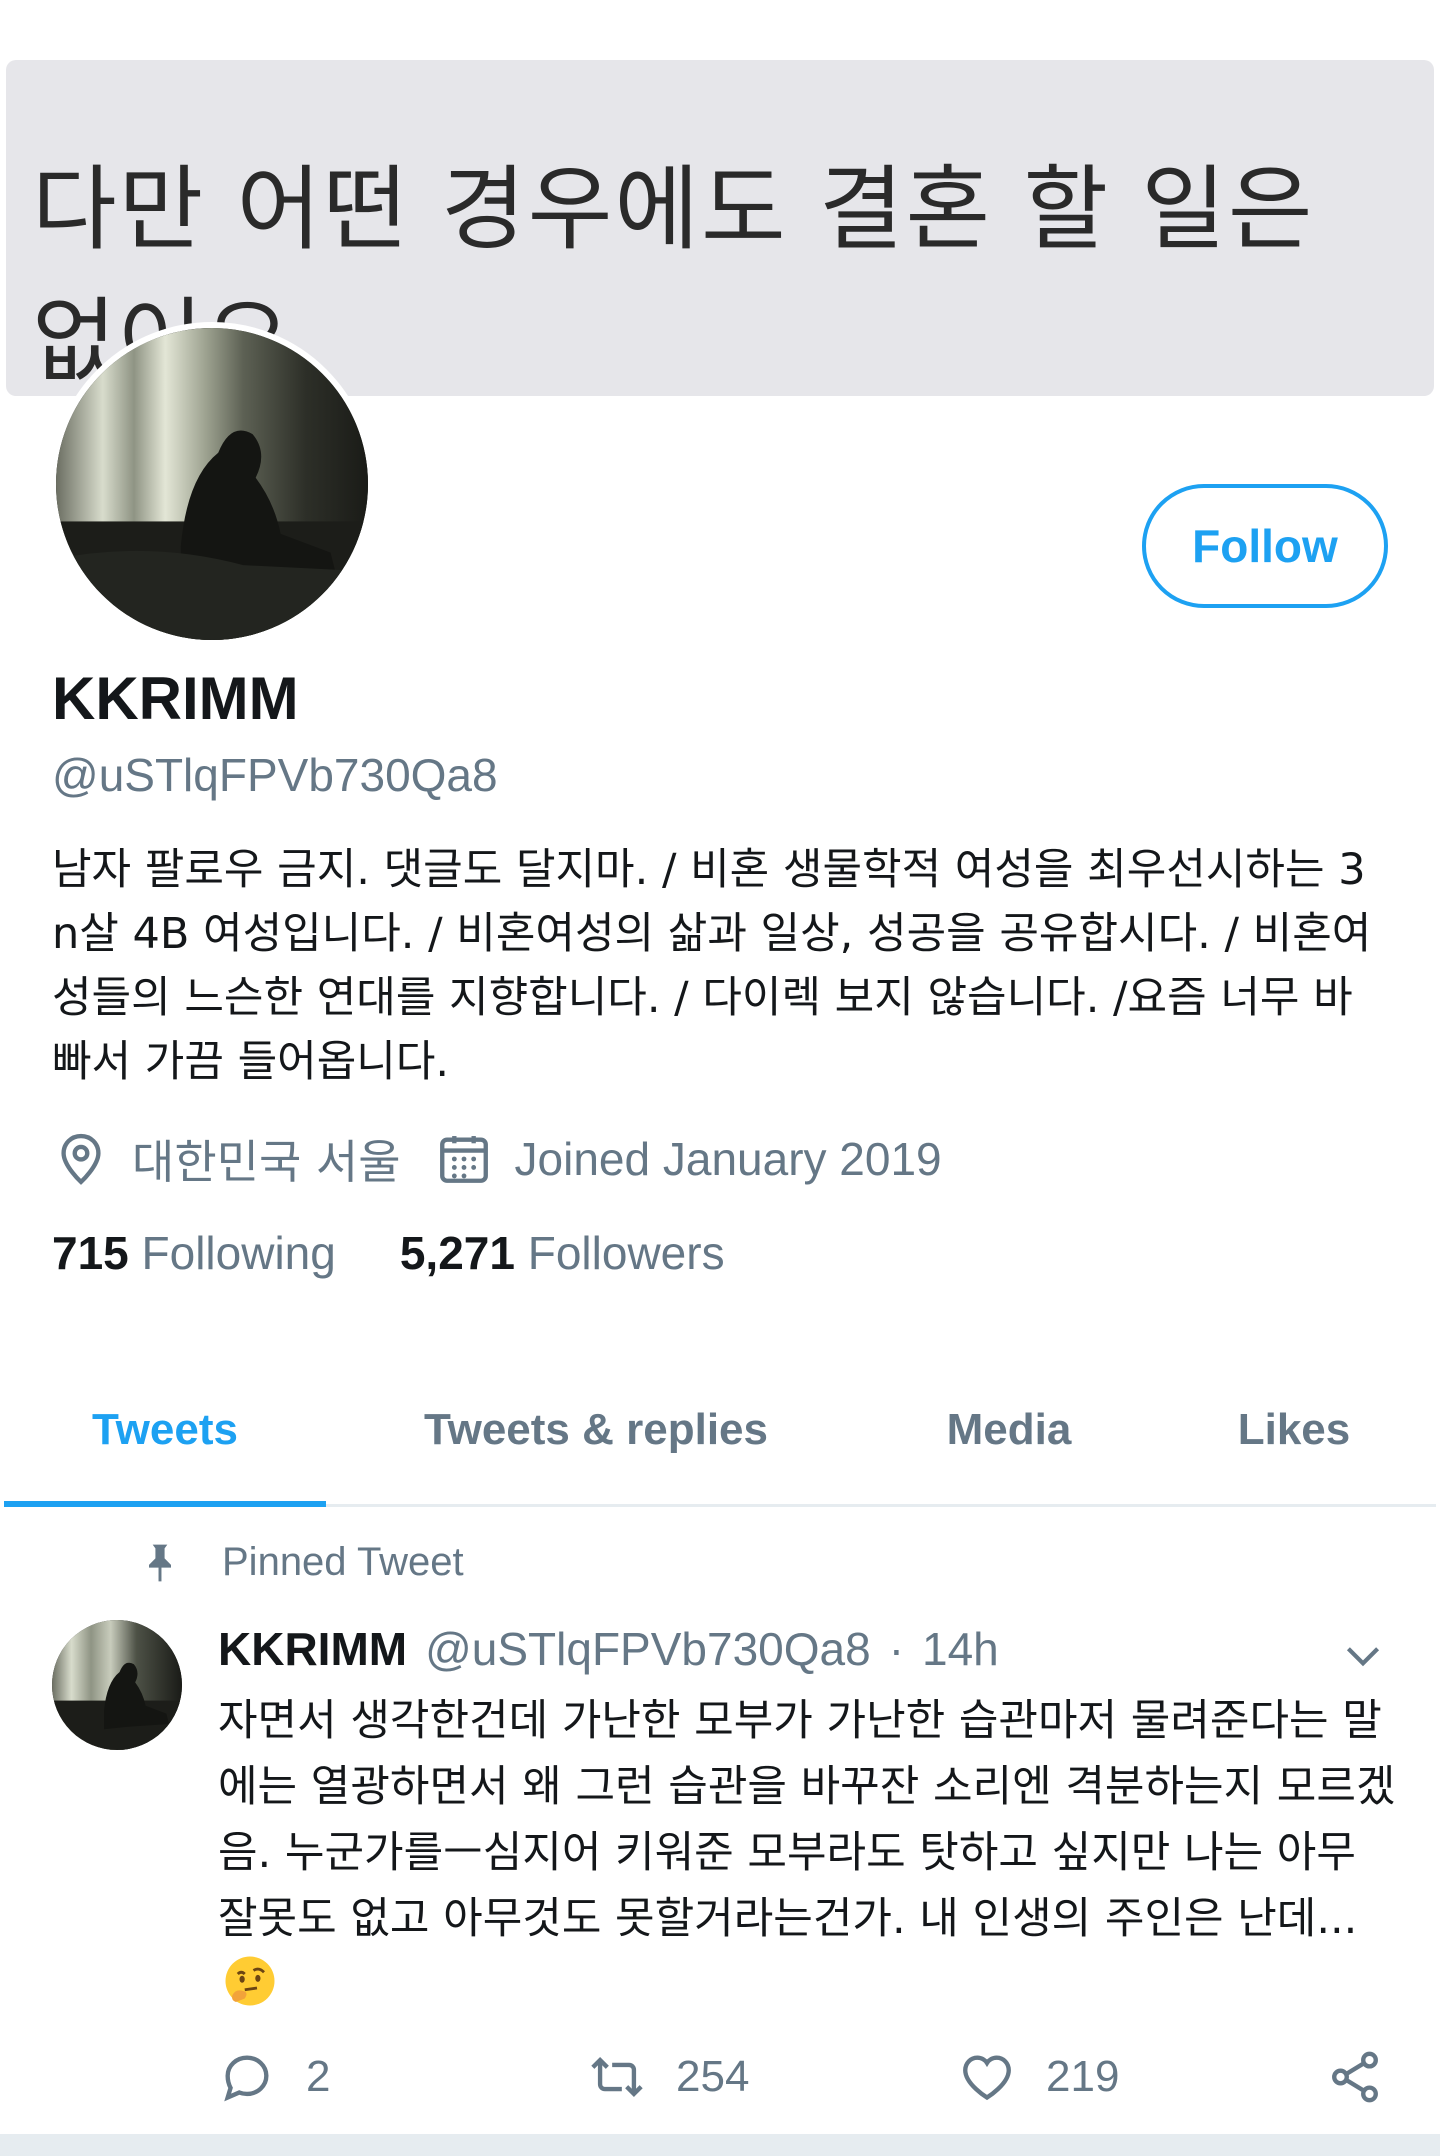 This screenshot has height=2156, width=1440. What do you see at coordinates (90, 1253) in the screenshot?
I see `following-count: 715` at bounding box center [90, 1253].